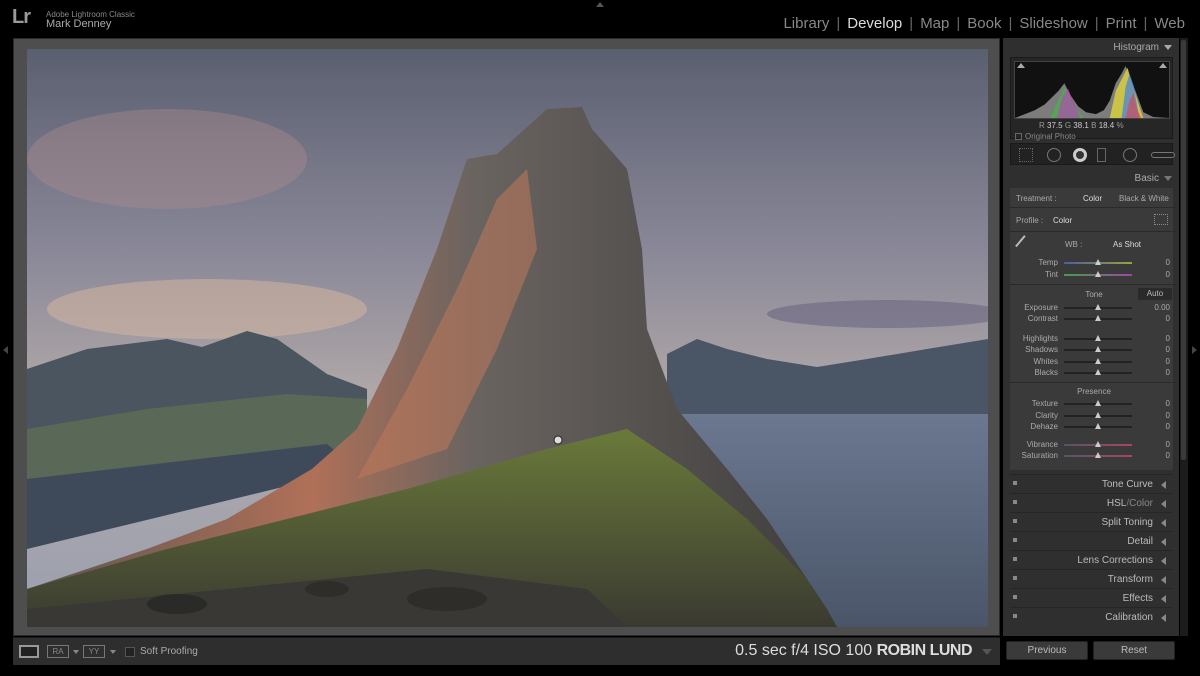  I want to click on spot-removal-icon, so click(1054, 155).